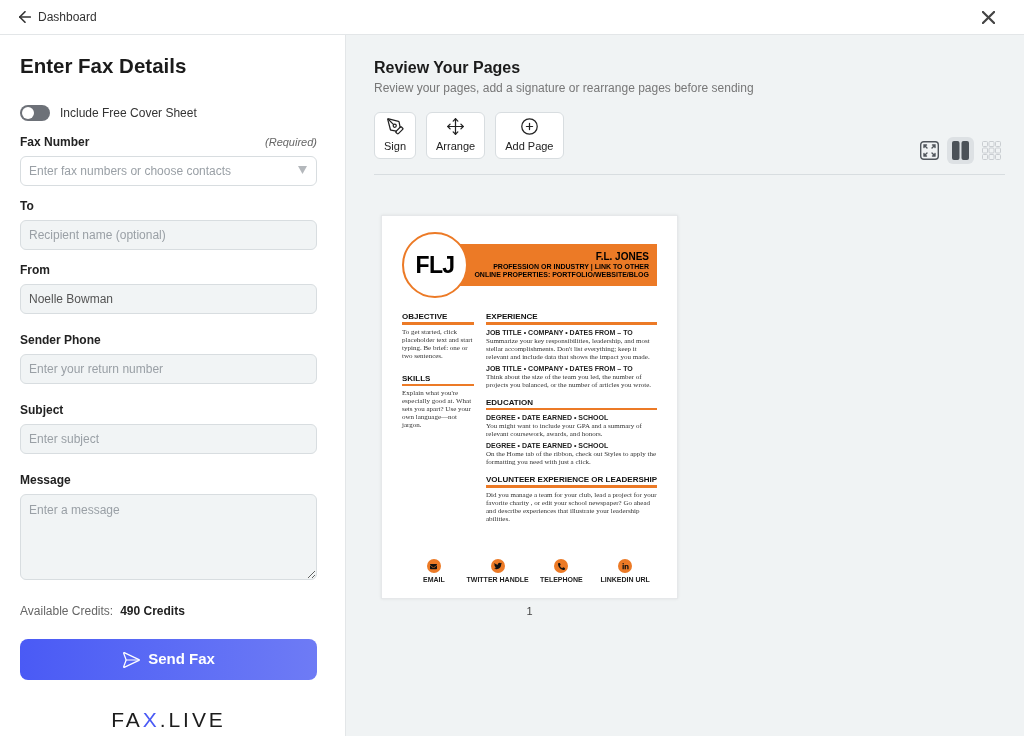 The height and width of the screenshot is (736, 1024). Describe the element at coordinates (131, 659) in the screenshot. I see `send-icon` at that location.